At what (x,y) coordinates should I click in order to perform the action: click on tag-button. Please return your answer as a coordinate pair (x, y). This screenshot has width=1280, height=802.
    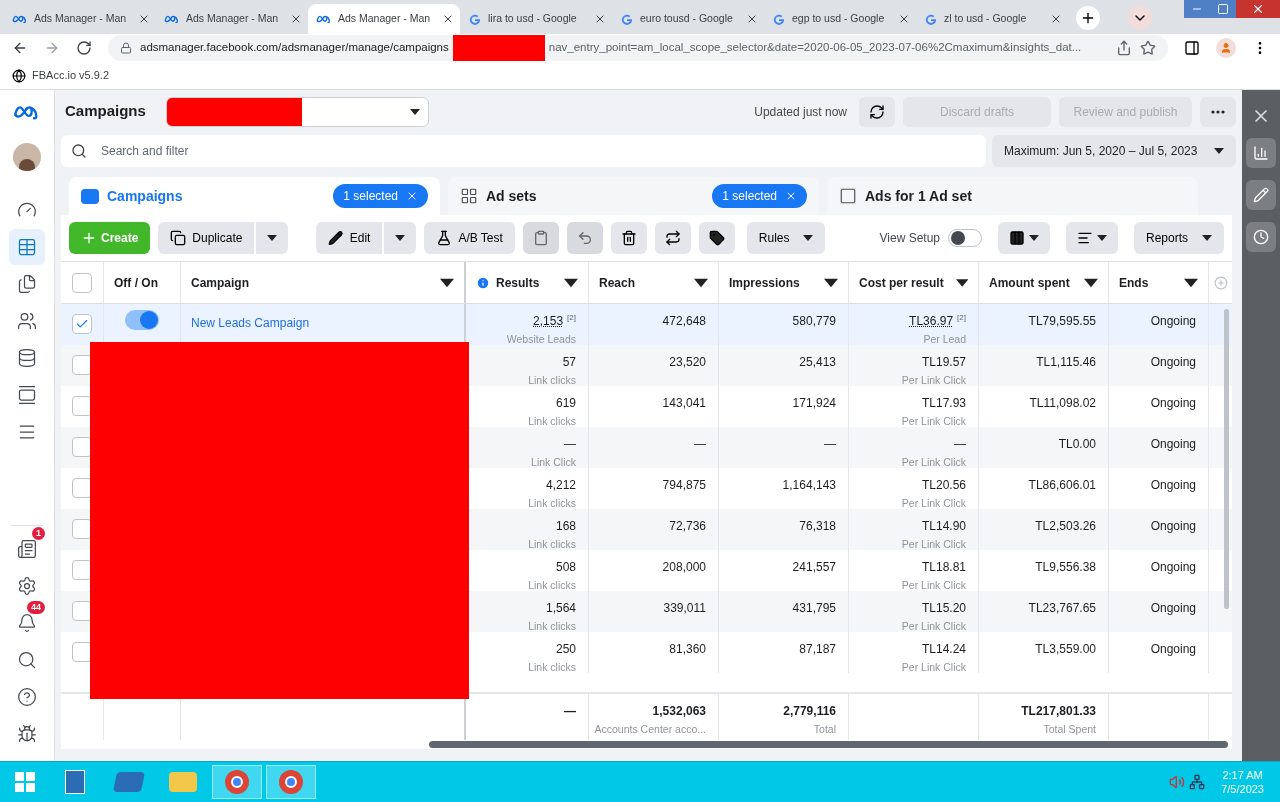
    Looking at the image, I should click on (716, 238).